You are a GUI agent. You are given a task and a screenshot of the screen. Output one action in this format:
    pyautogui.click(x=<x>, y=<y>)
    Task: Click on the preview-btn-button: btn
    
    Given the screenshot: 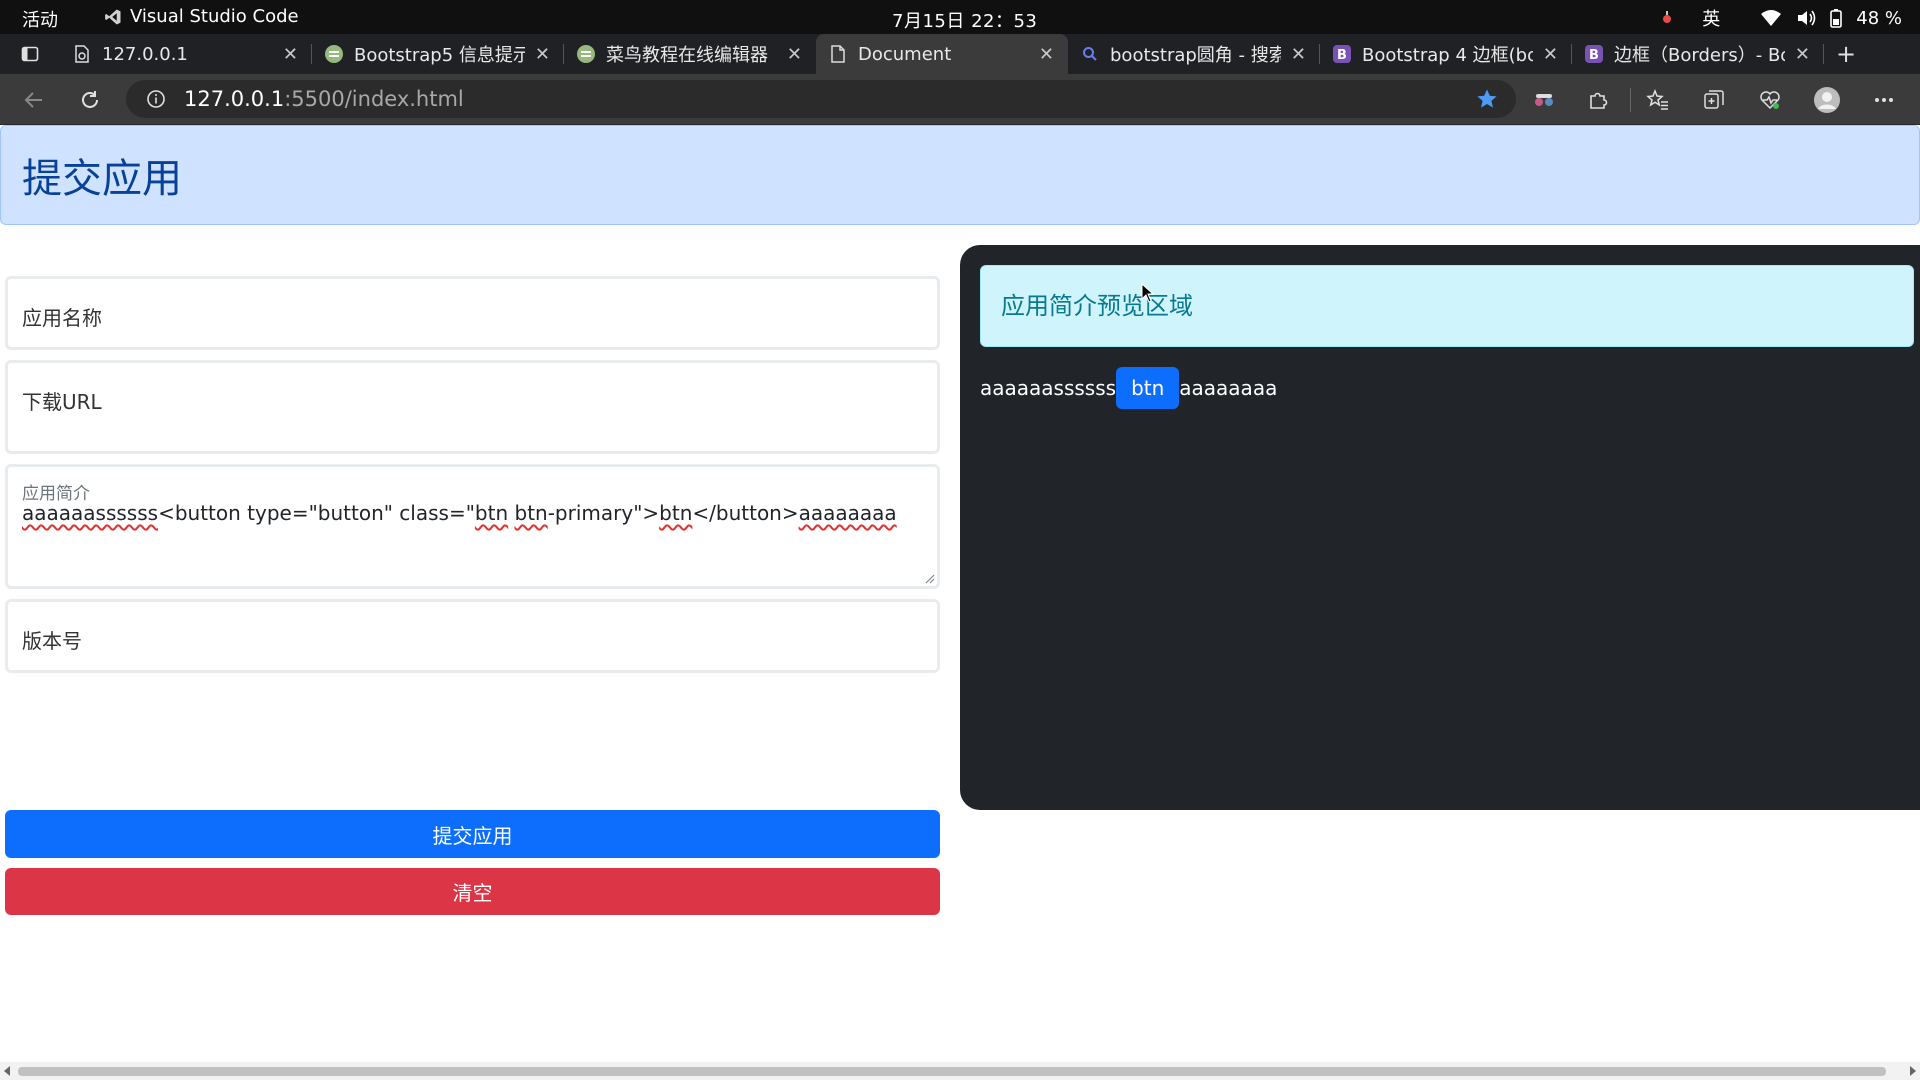 What is the action you would take?
    pyautogui.click(x=1148, y=388)
    